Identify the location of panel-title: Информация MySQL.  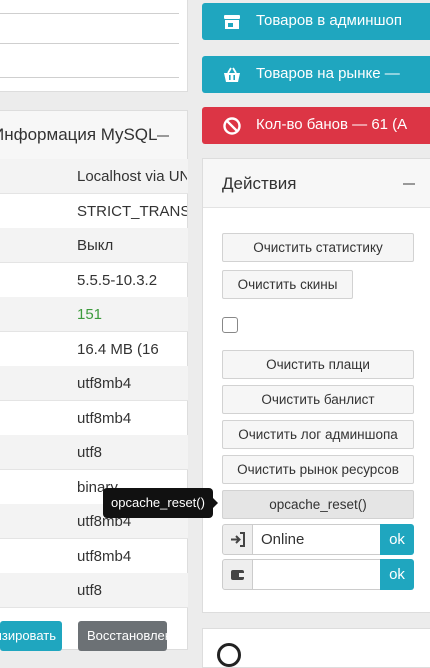
(79, 134).